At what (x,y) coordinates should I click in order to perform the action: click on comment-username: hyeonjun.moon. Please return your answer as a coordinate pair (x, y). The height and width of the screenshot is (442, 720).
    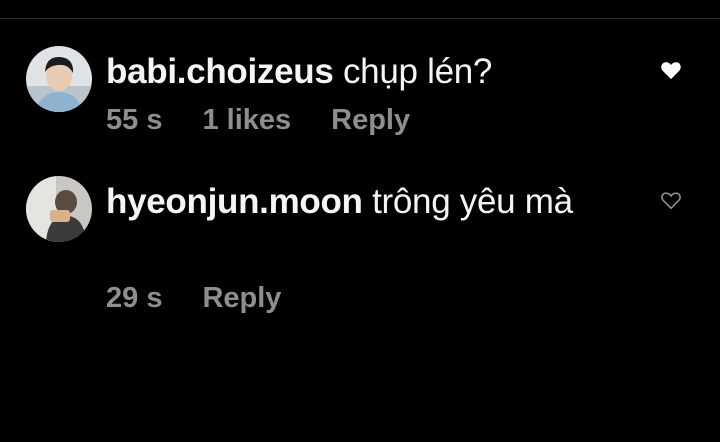
    Looking at the image, I should click on (234, 201).